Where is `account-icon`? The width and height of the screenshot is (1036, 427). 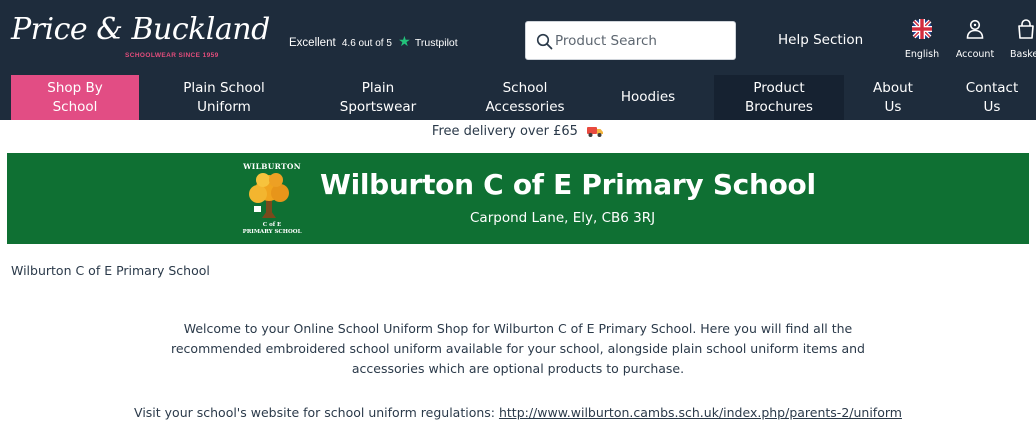 account-icon is located at coordinates (975, 29).